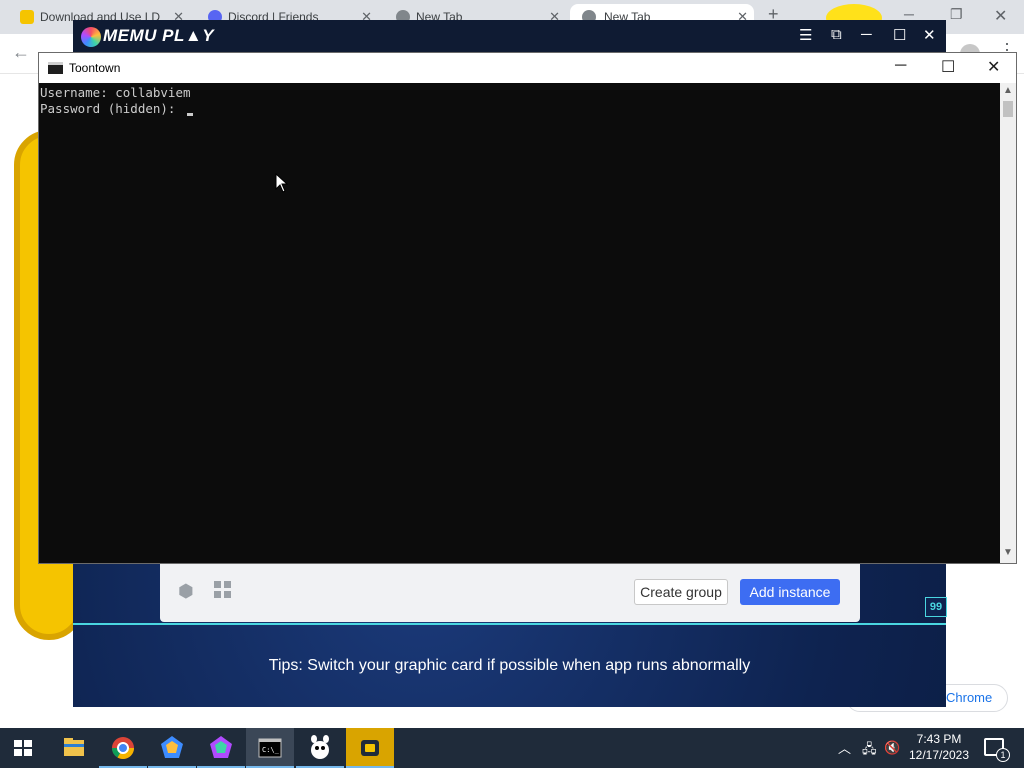 This screenshot has width=1024, height=768. What do you see at coordinates (510, 592) in the screenshot?
I see `instance-toolbar: ⬢ Create group Add instance` at bounding box center [510, 592].